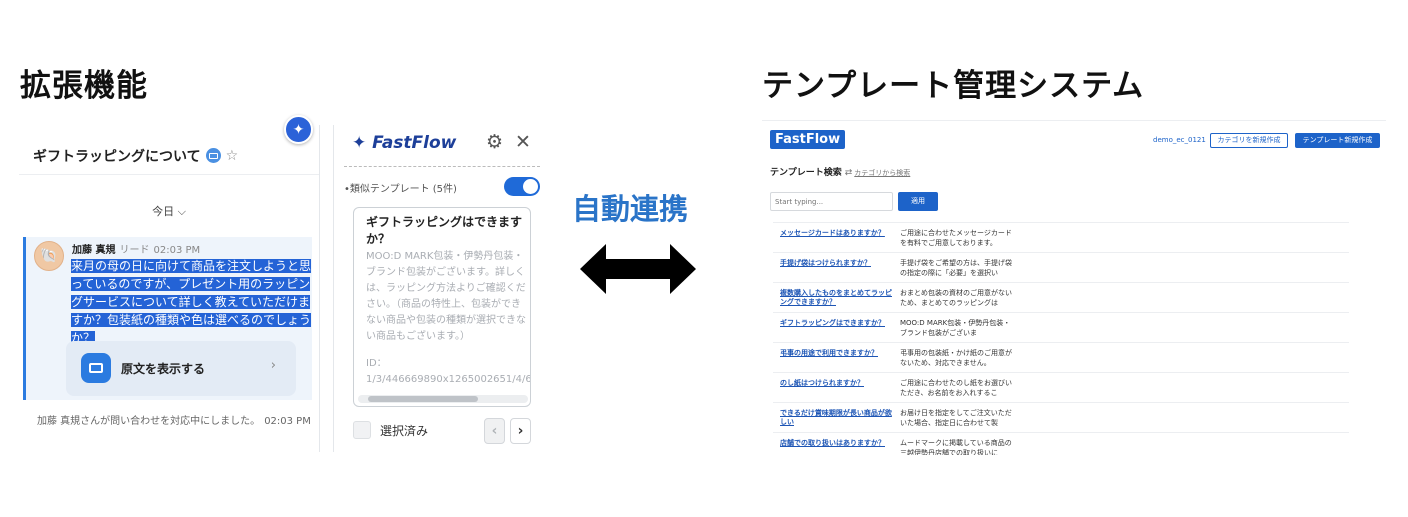 The height and width of the screenshot is (517, 1408). Describe the element at coordinates (638, 269) in the screenshot. I see `double-arrow-icon` at that location.